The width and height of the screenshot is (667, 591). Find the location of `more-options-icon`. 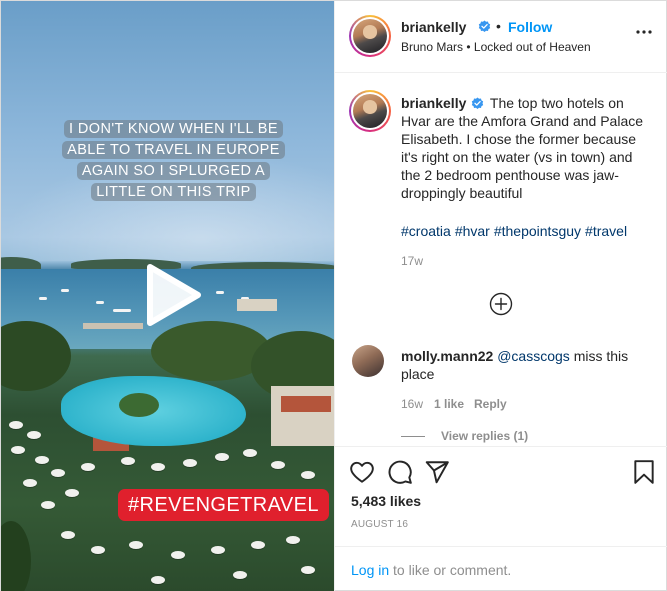

more-options-icon is located at coordinates (644, 32).